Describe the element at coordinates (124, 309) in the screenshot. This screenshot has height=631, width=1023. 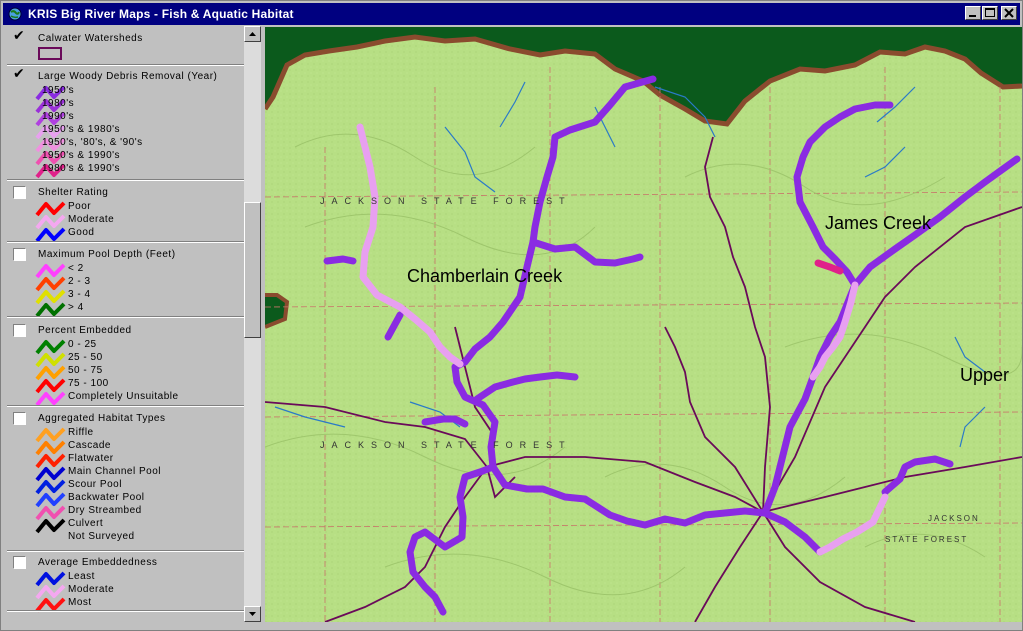
I see `legend-item: > 4` at that location.